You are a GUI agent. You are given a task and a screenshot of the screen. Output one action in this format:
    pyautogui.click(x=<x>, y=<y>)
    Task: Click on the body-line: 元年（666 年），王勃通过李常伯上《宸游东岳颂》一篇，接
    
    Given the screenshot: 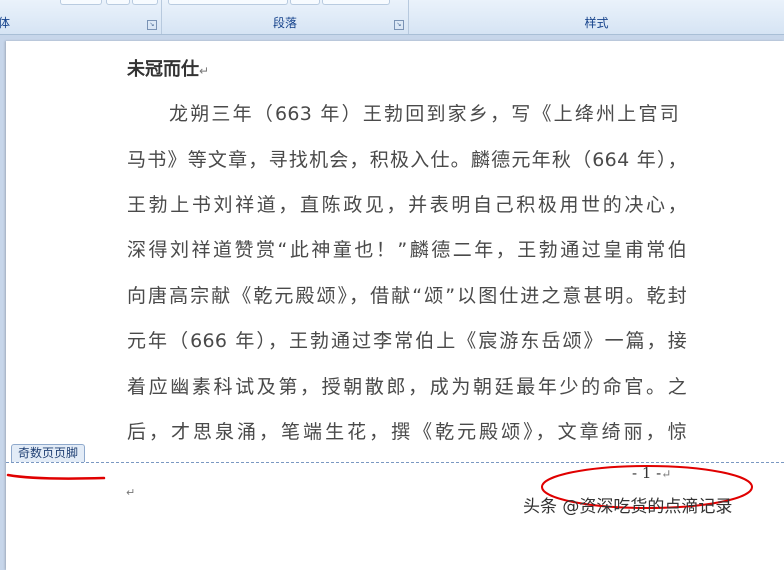 What is the action you would take?
    pyautogui.click(x=407, y=341)
    